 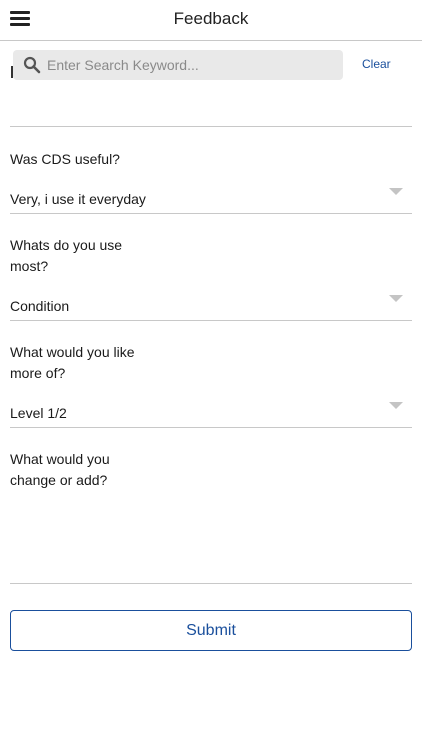 I want to click on clear-button: Clear, so click(x=376, y=64).